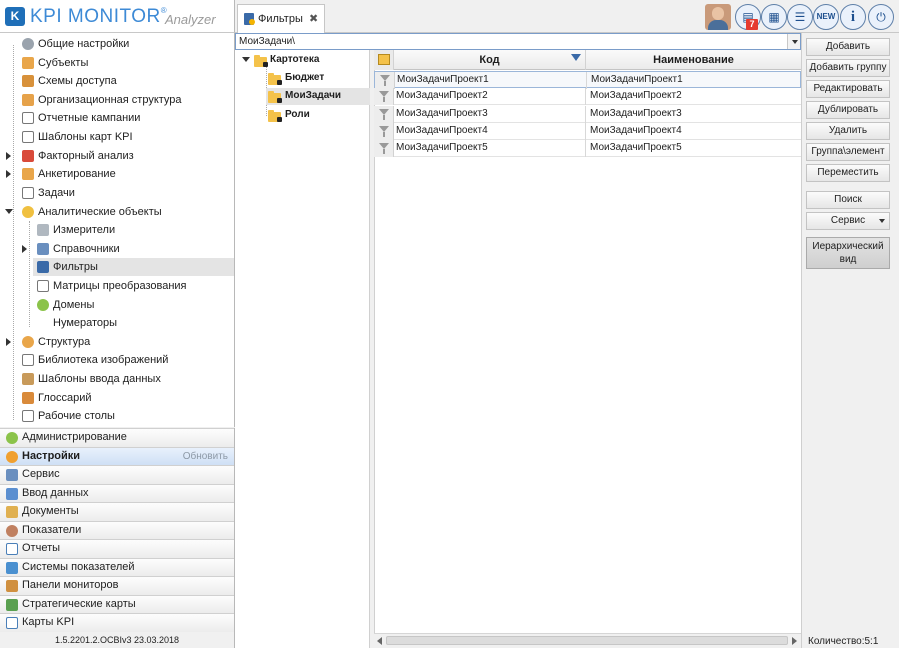  Describe the element at coordinates (693, 60) in the screenshot. I see `column-header-name: Наименование` at that location.